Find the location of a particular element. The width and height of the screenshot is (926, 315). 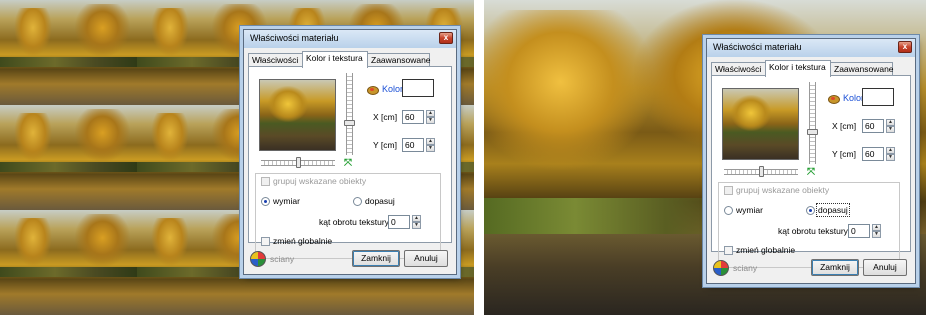

footer-label: sciany is located at coordinates (745, 268).